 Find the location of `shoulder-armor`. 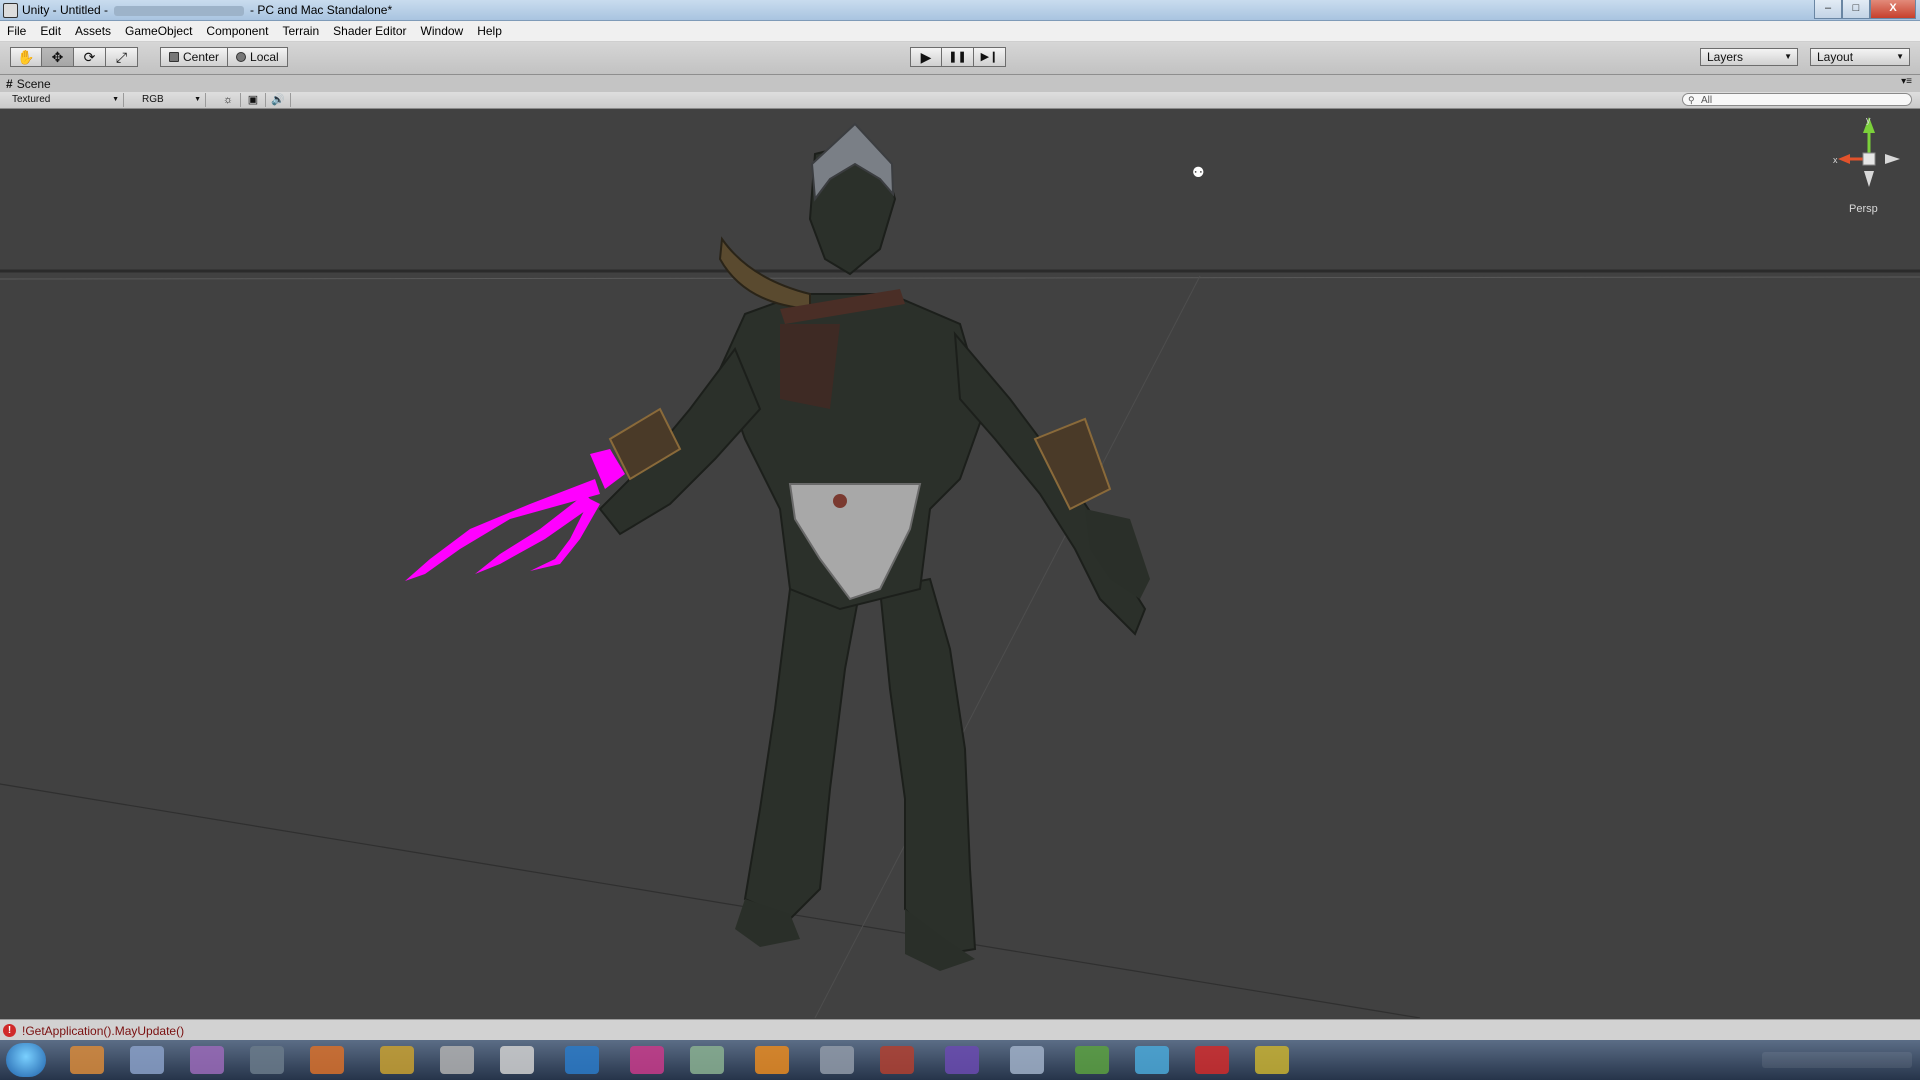

shoulder-armor is located at coordinates (764, 273).